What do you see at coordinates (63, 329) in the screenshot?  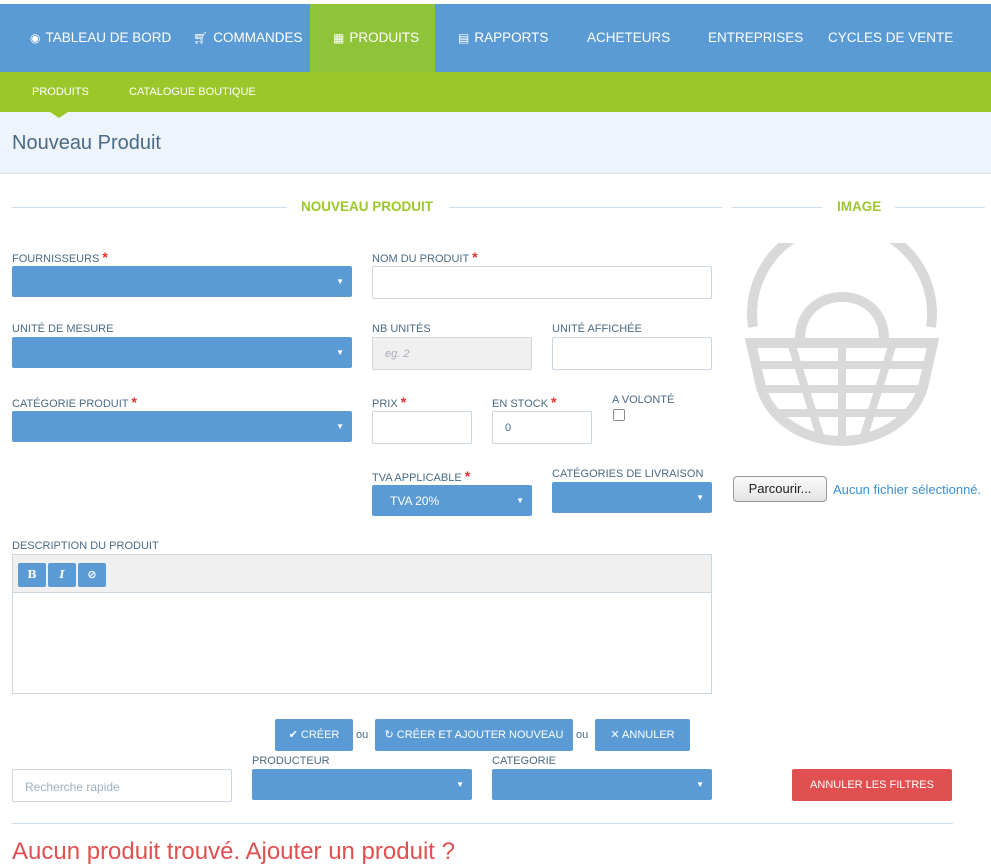 I see `unite-mesure-label: UNITÉ DE MESURE` at bounding box center [63, 329].